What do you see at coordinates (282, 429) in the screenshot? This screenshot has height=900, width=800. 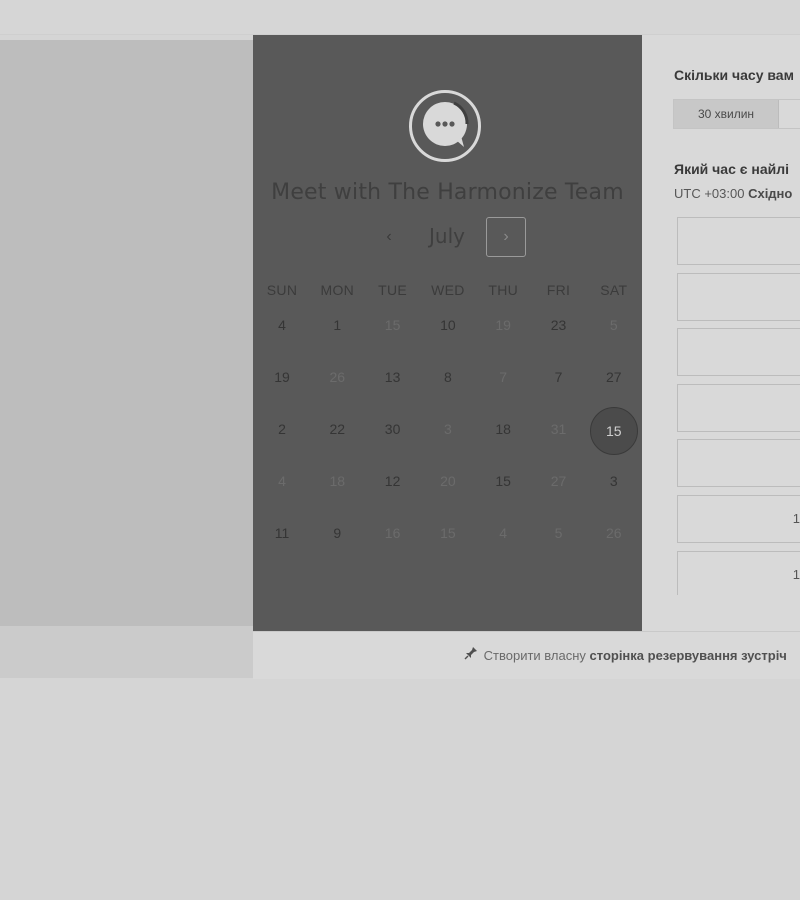 I see `calendar-day: 2` at bounding box center [282, 429].